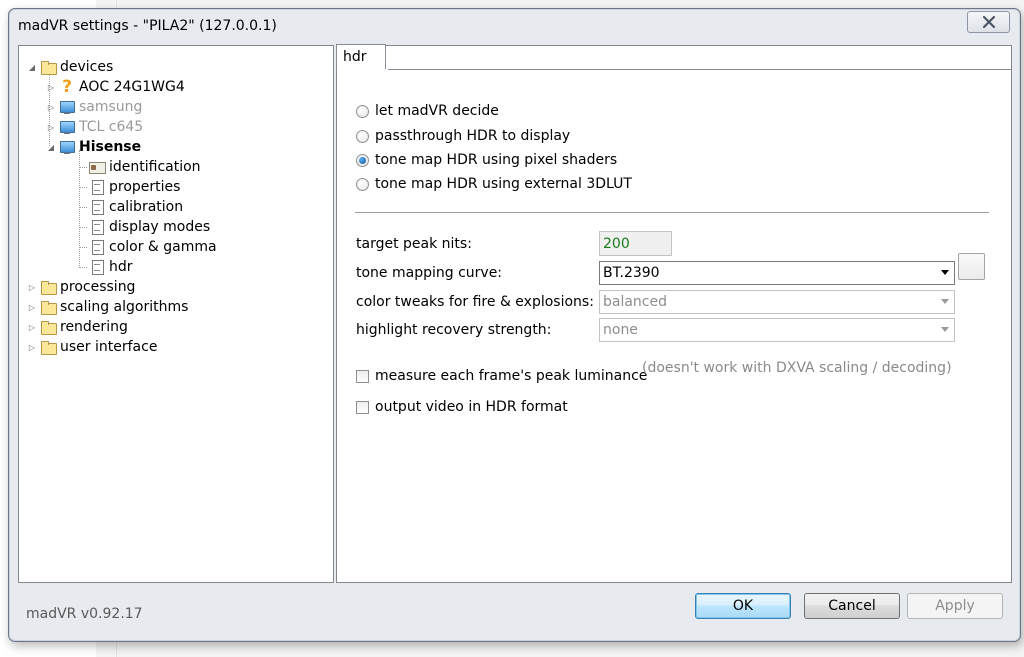 The image size is (1024, 657). I want to click on tree-item-properties: properties, so click(134, 187).